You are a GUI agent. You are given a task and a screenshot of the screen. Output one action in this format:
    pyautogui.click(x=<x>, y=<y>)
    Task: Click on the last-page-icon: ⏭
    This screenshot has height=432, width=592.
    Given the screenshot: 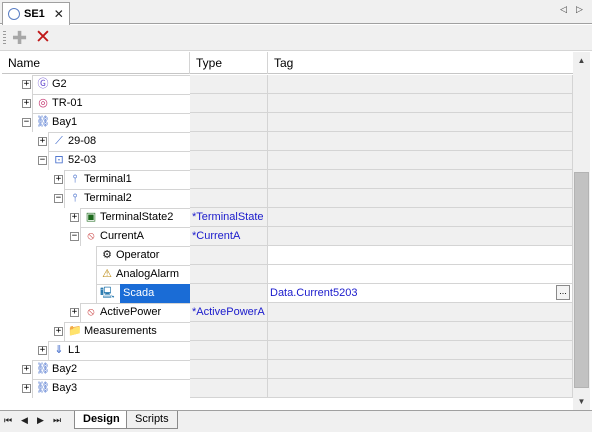 What is the action you would take?
    pyautogui.click(x=57, y=420)
    